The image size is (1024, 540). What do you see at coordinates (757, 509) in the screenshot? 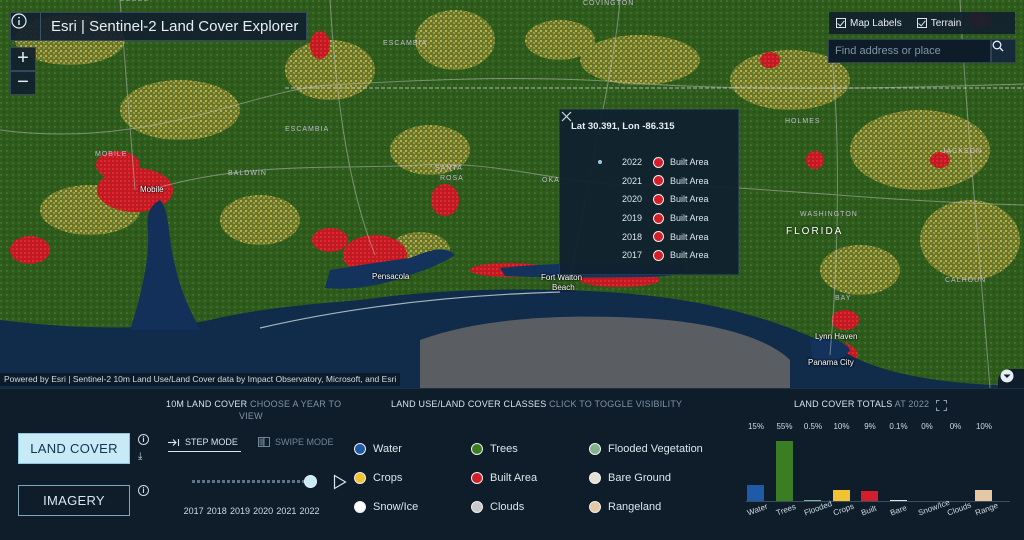
I see `bar-category-label: Water` at bounding box center [757, 509].